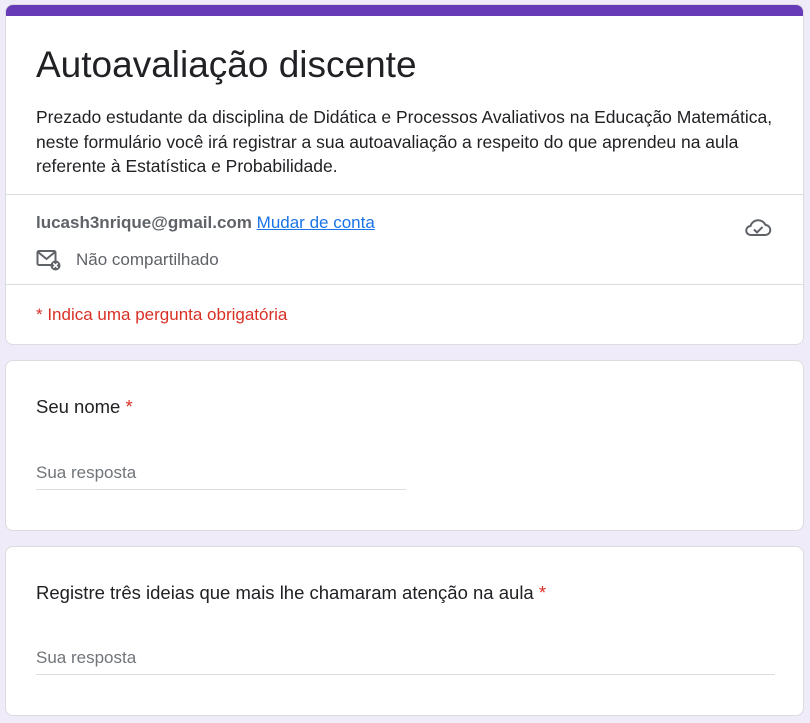 Image resolution: width=810 pixels, height=723 pixels. I want to click on cloud-check-icon, so click(758, 227).